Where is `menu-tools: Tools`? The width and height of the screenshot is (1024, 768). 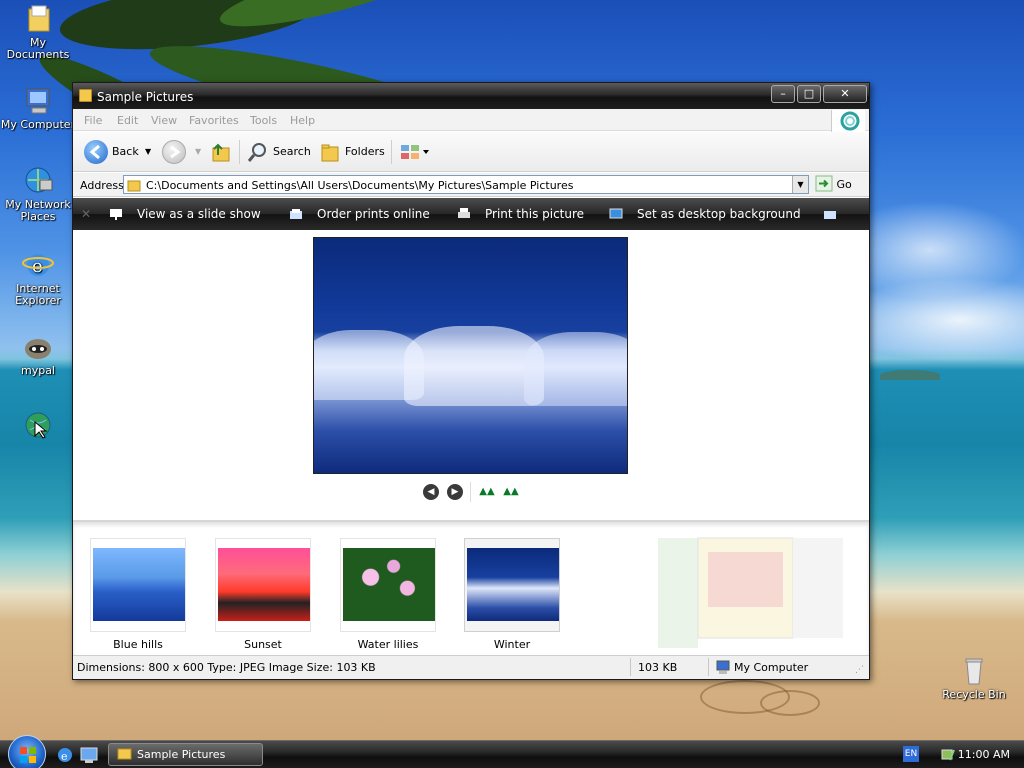 menu-tools: Tools is located at coordinates (263, 120).